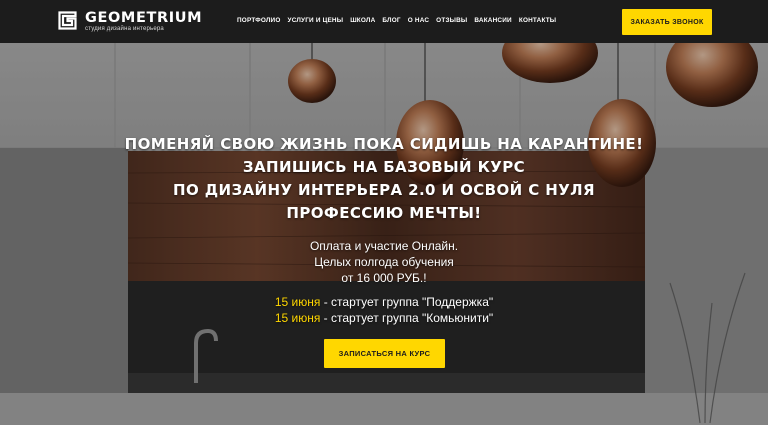  I want to click on geometrium-logo-icon, so click(67, 20).